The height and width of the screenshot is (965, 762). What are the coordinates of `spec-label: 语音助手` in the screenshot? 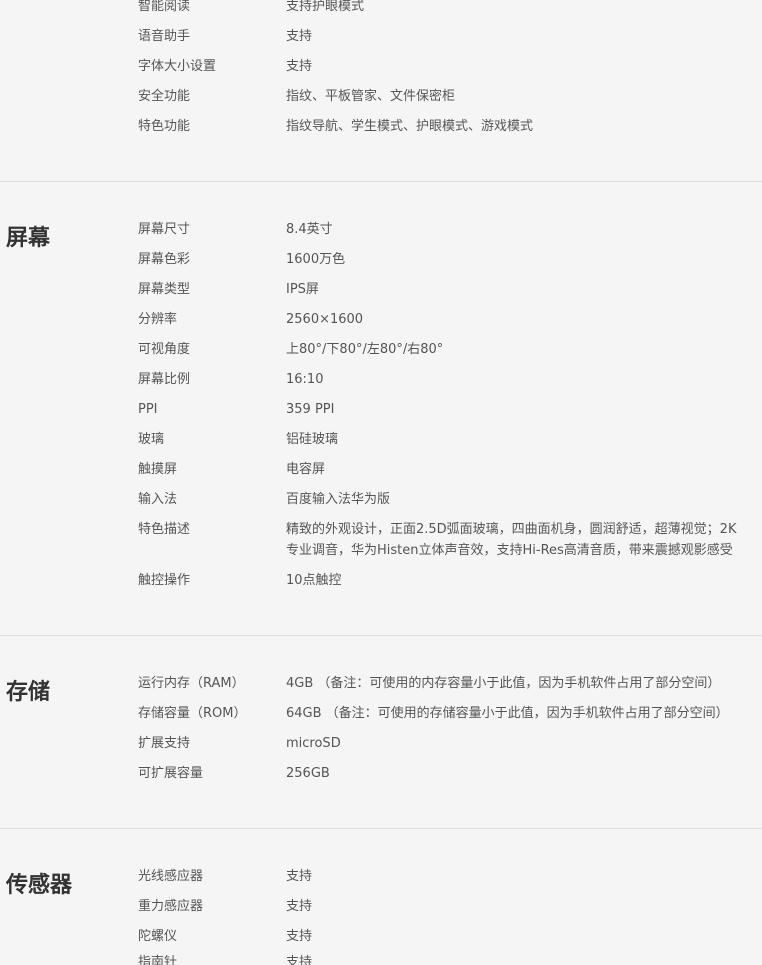 It's located at (164, 36).